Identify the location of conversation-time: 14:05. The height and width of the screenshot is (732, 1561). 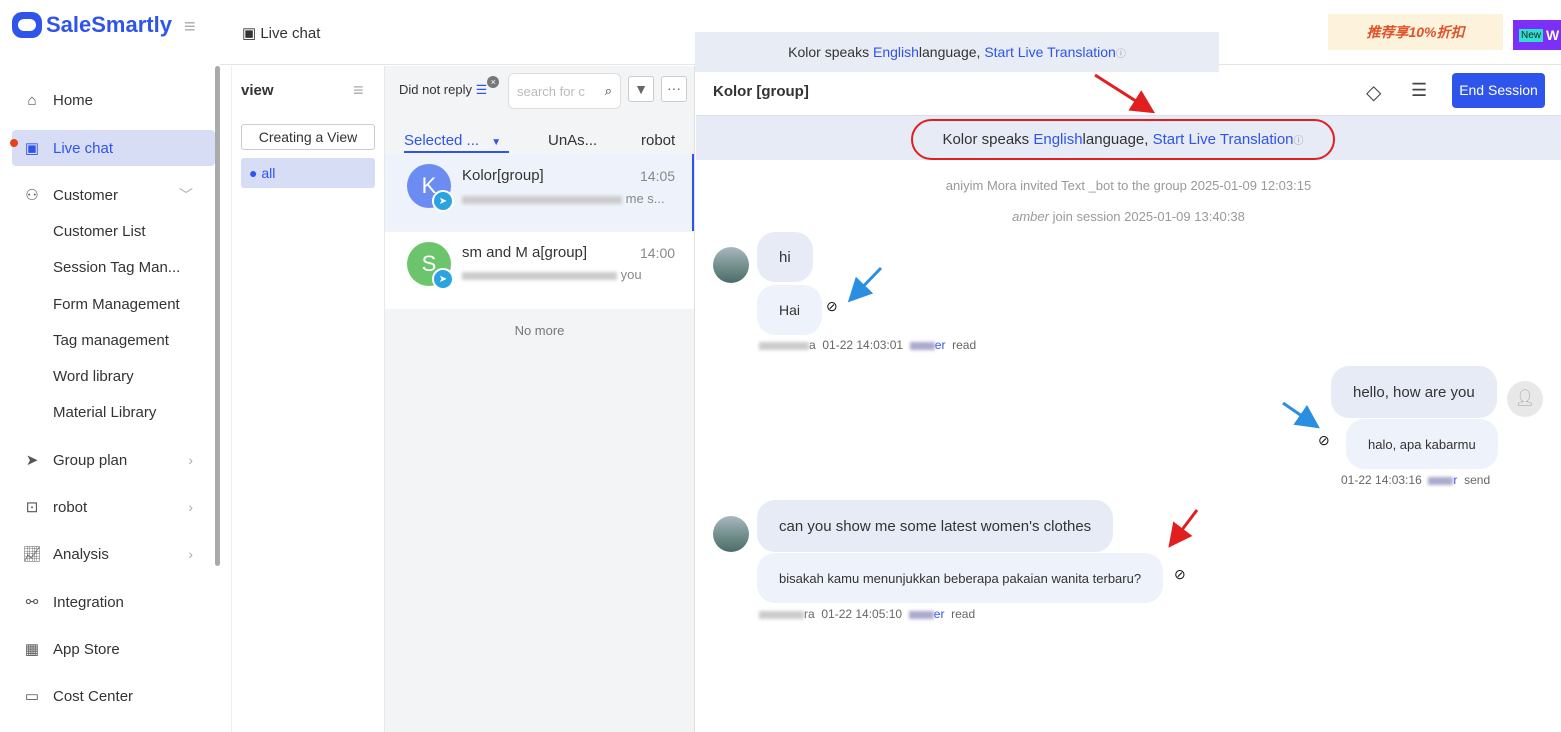
(658, 176).